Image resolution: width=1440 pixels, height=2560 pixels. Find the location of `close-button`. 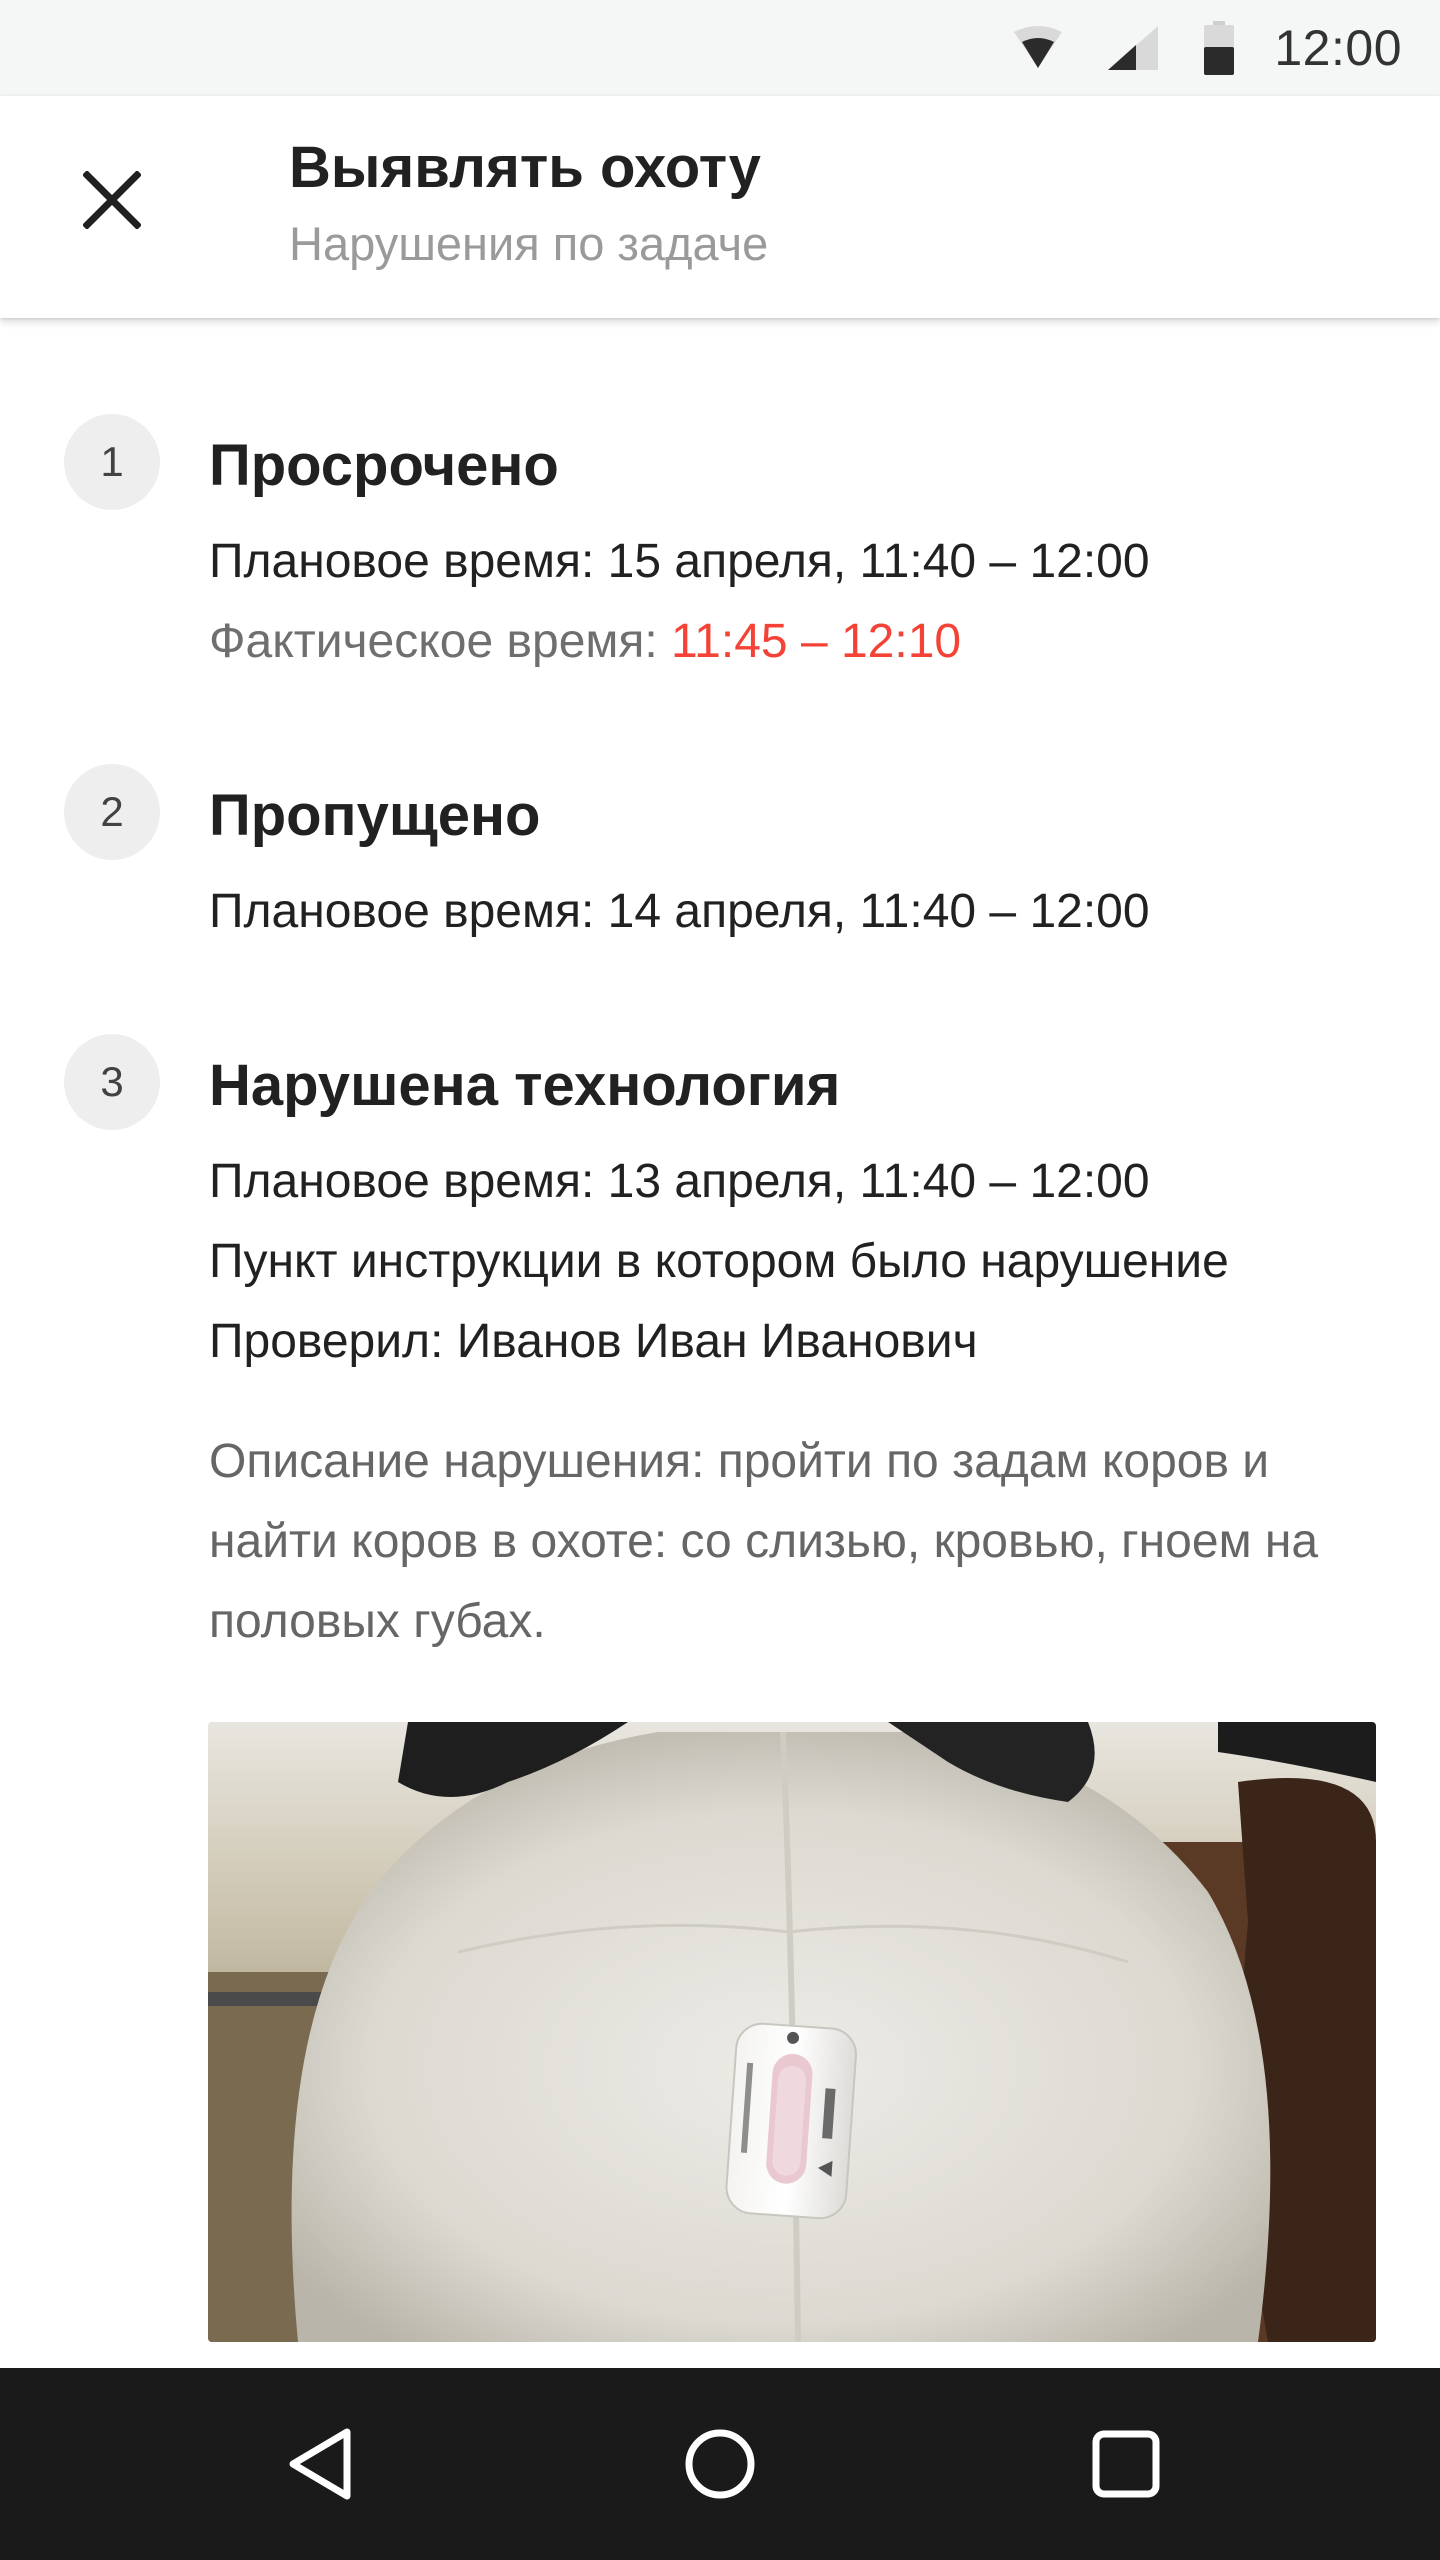

close-button is located at coordinates (112, 200).